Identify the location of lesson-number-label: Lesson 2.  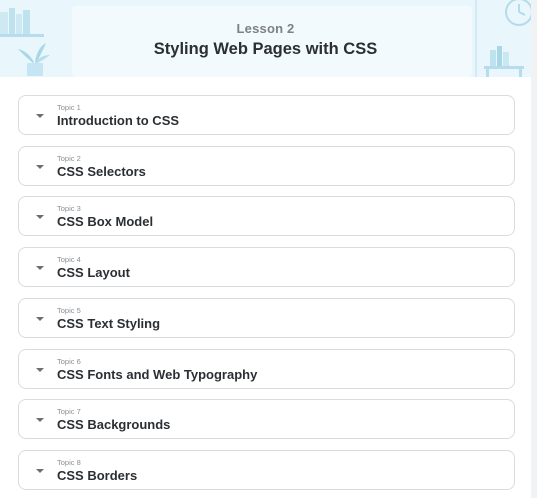
(265, 28).